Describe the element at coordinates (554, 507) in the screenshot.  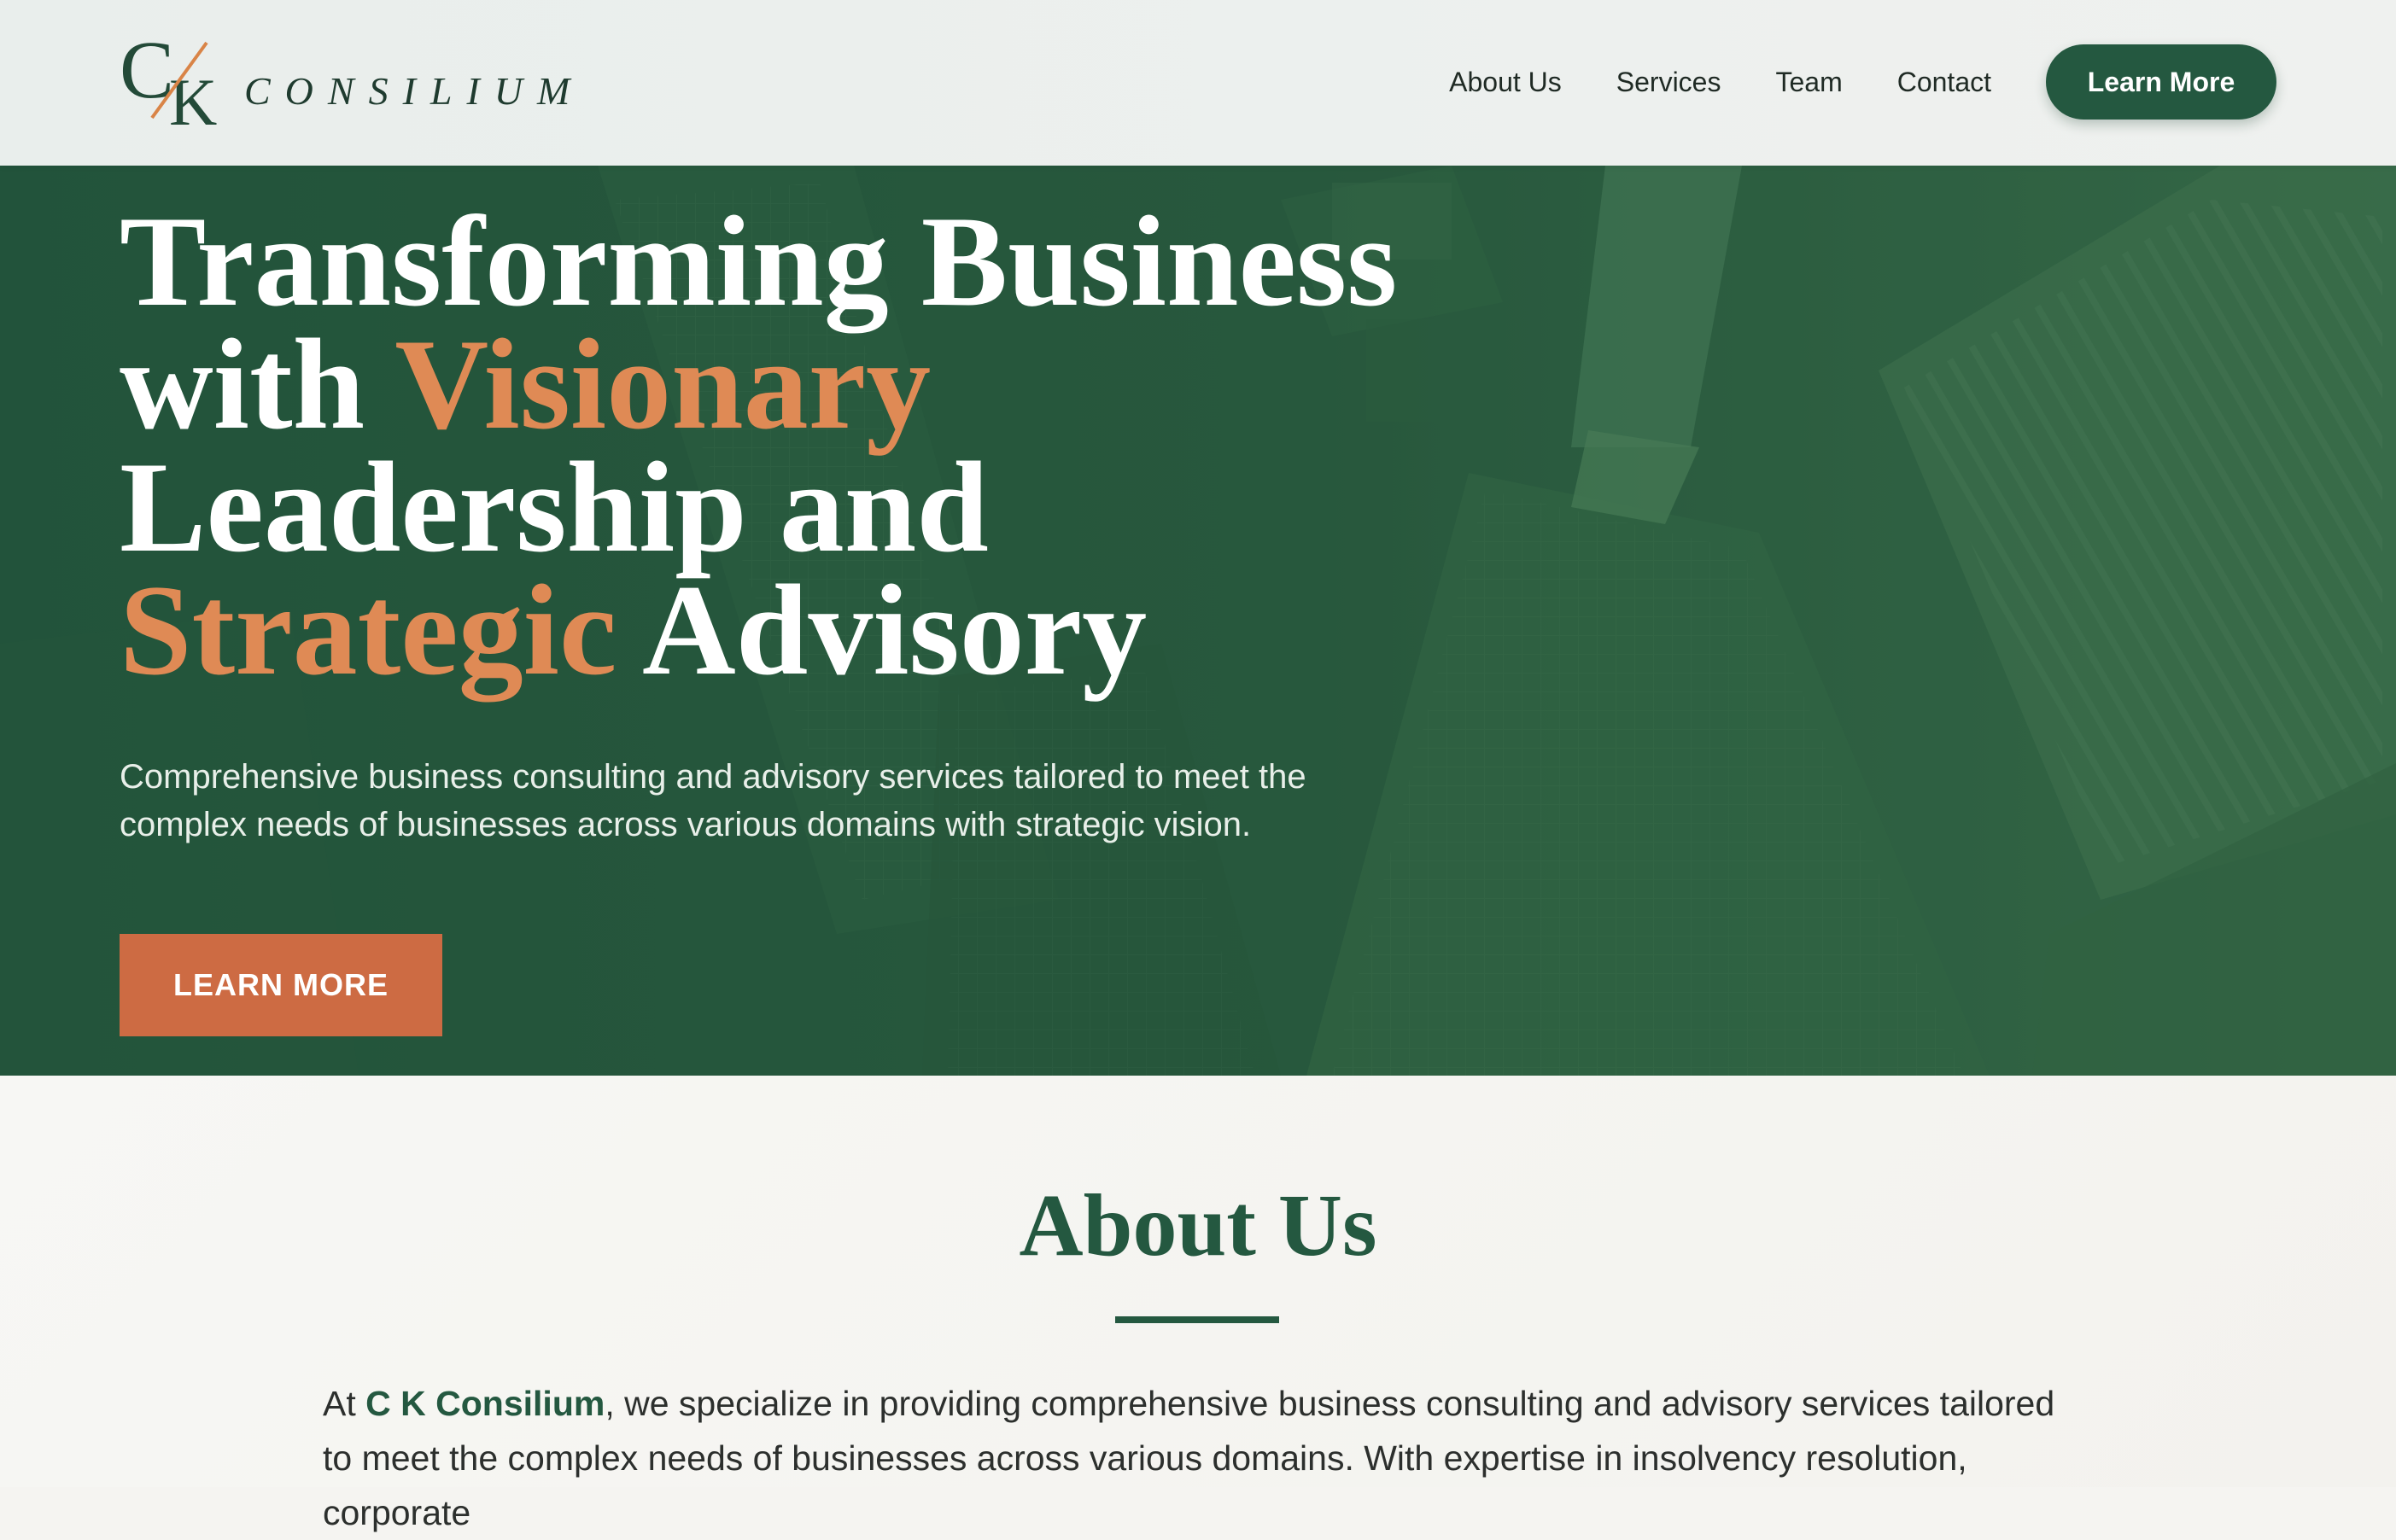
I see `hero-title-line3: Leadership and` at that location.